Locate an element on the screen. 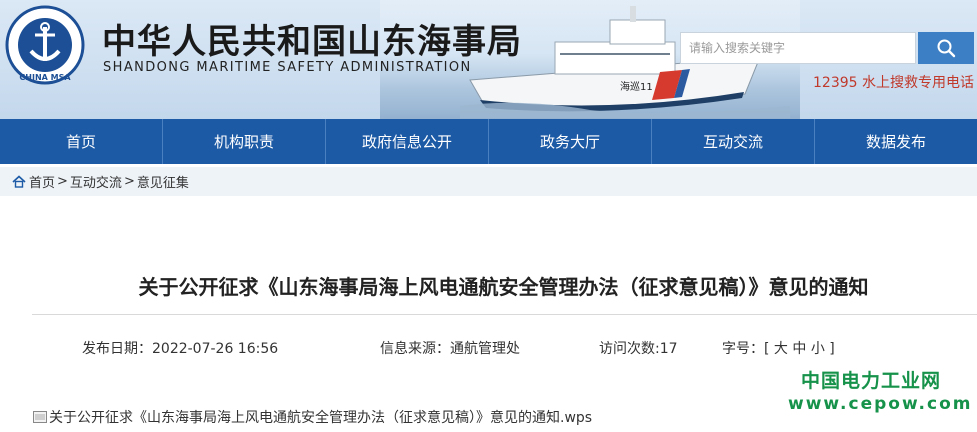 Image resolution: width=977 pixels, height=432 pixels. title-divider is located at coordinates (504, 314).